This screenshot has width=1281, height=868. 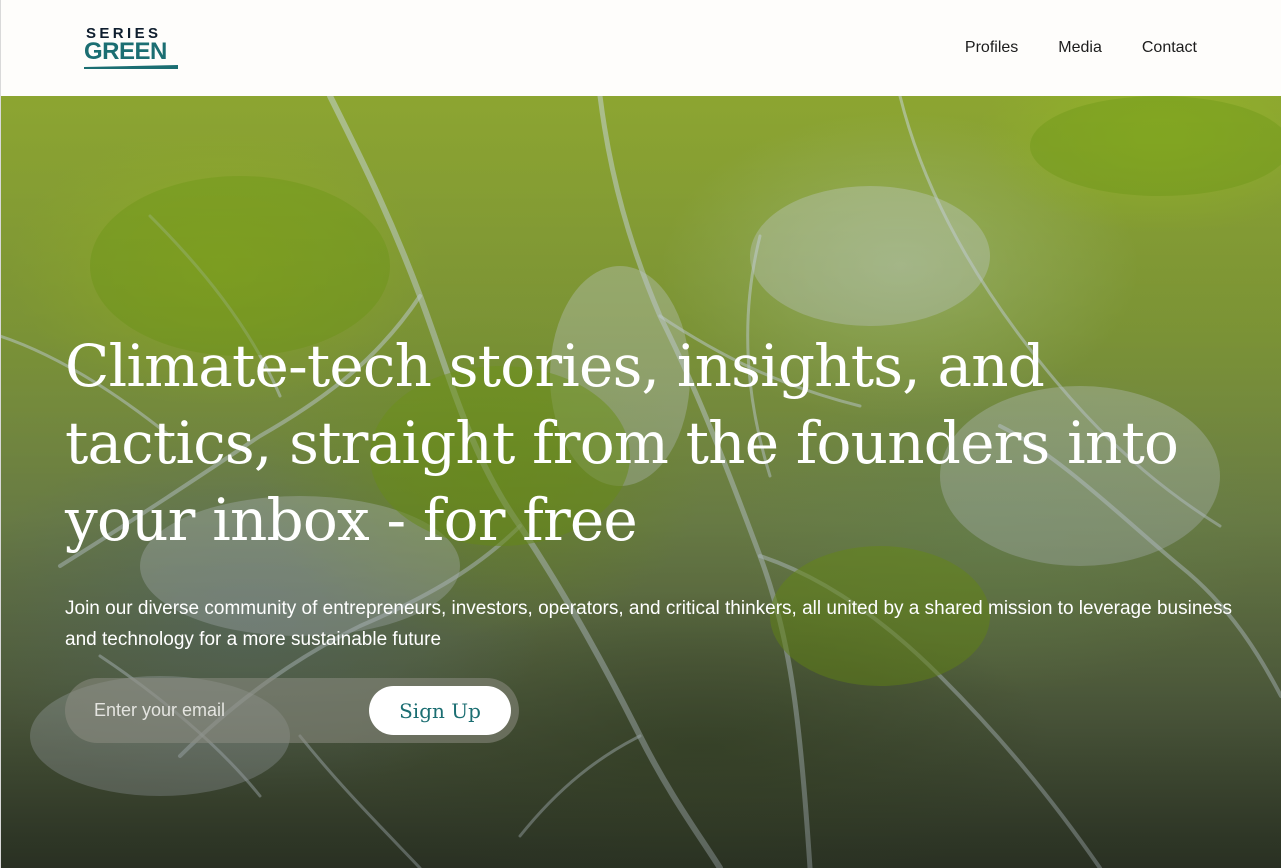 I want to click on series-green-logo: SERIES GREEN, so click(x=131, y=48).